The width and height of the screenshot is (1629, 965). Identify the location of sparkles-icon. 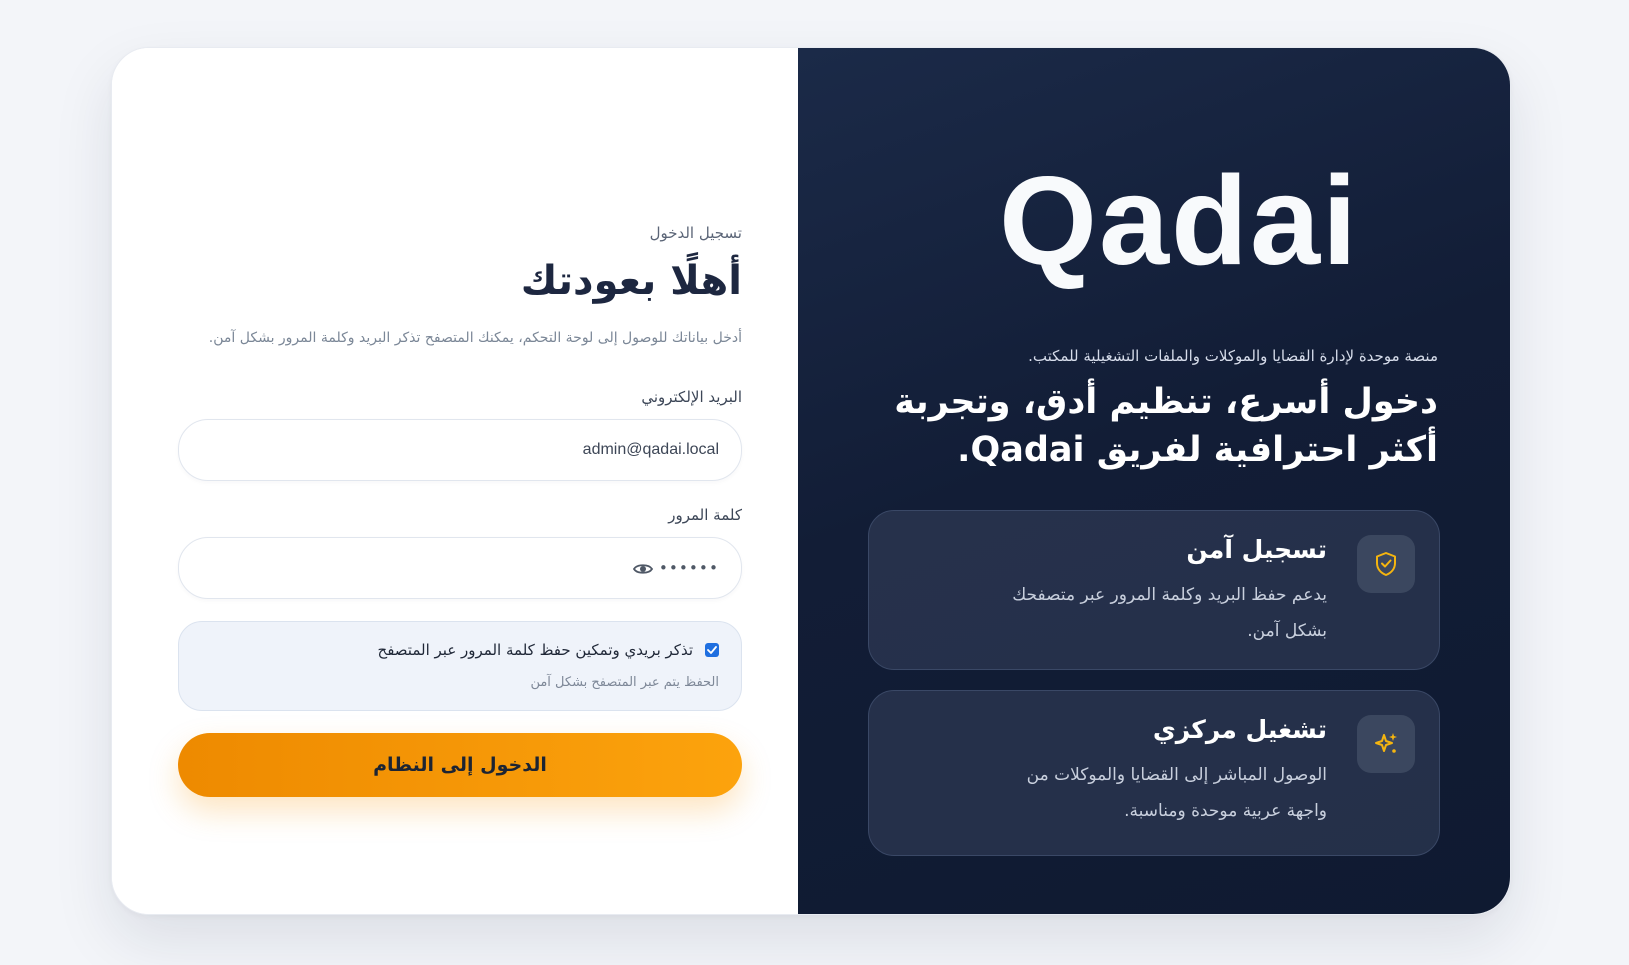
(1386, 744).